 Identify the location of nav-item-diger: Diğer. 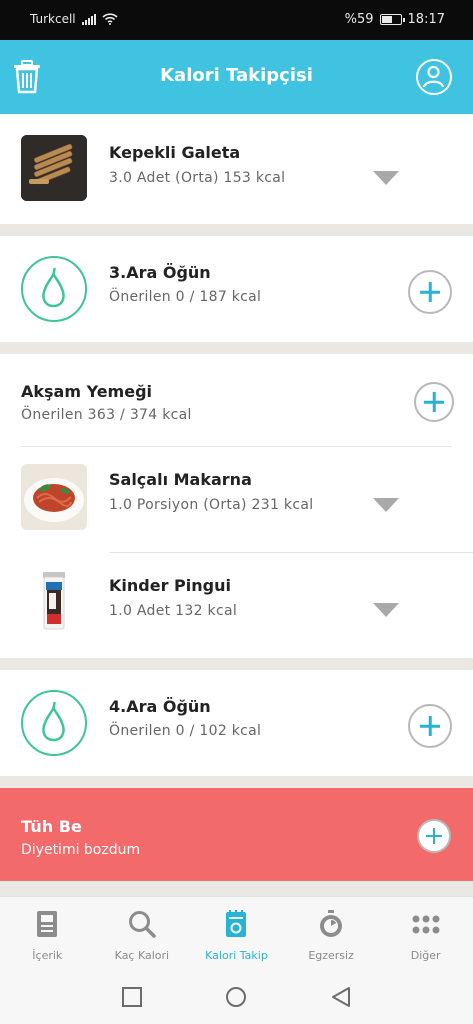
(425, 934).